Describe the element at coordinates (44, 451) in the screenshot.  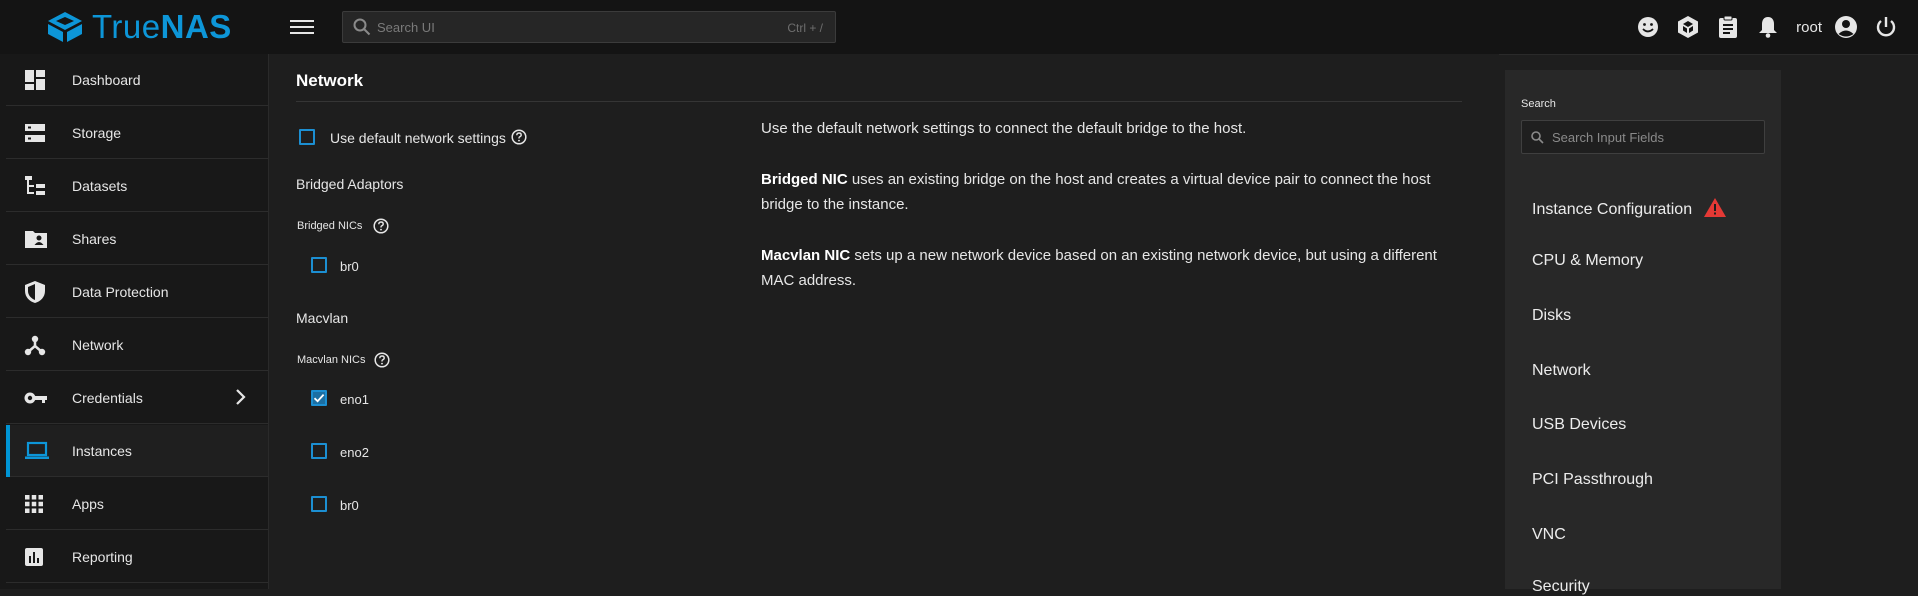
I see `laptop-icon` at that location.